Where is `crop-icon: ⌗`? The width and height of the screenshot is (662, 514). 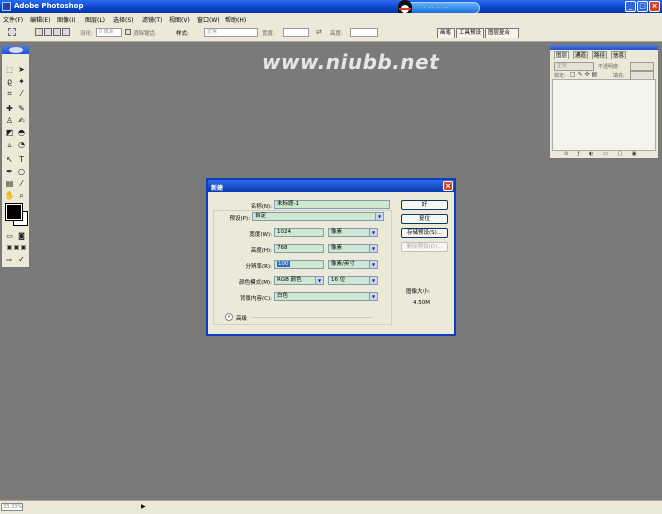
crop-icon: ⌗ is located at coordinates (9, 94).